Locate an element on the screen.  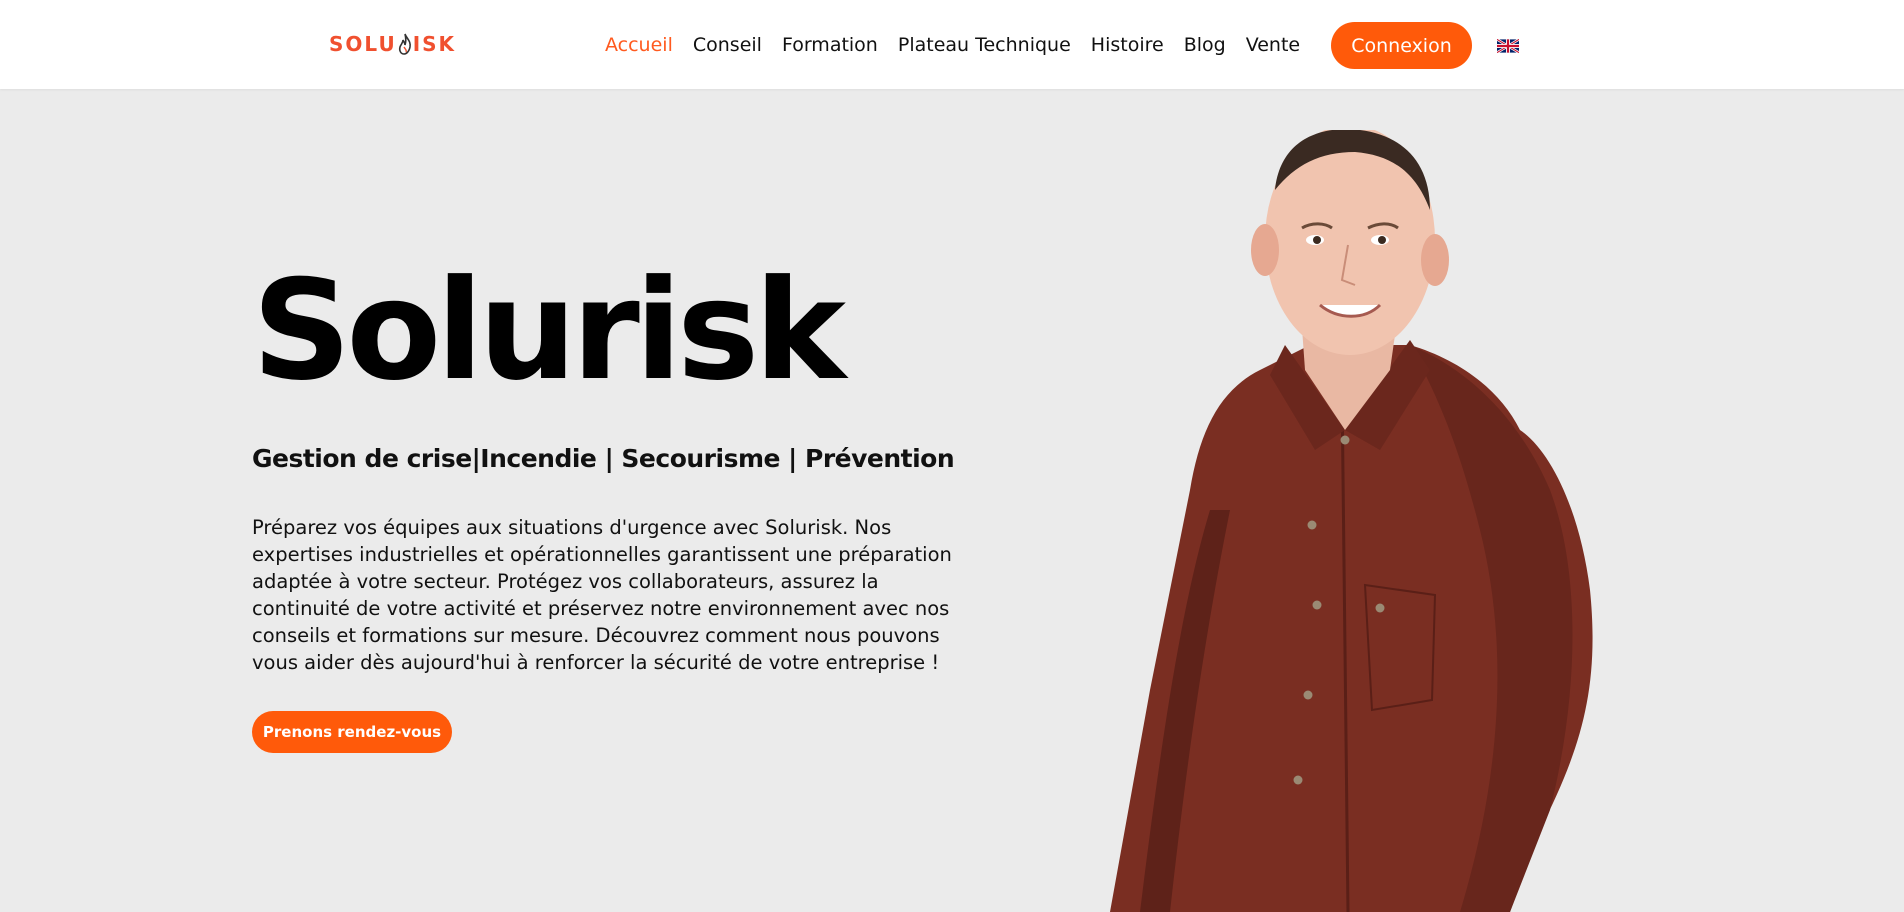
nav-item-accueil: Accueil is located at coordinates (639, 45).